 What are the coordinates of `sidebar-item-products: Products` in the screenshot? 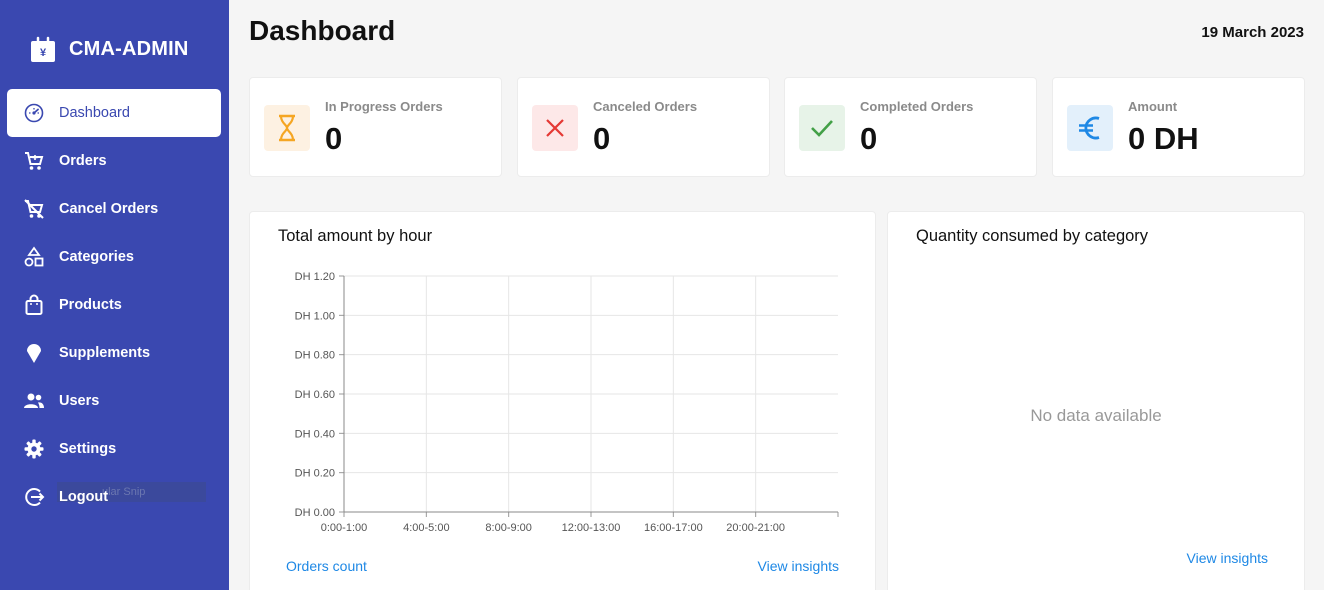 It's located at (114, 305).